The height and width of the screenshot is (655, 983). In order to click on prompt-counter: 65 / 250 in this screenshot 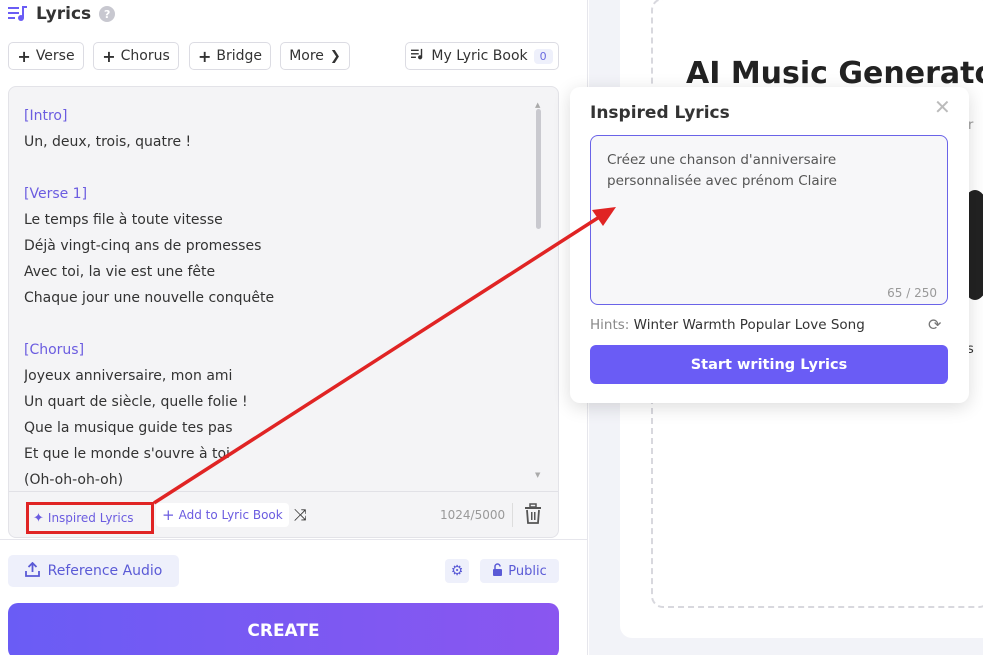, I will do `click(912, 293)`.